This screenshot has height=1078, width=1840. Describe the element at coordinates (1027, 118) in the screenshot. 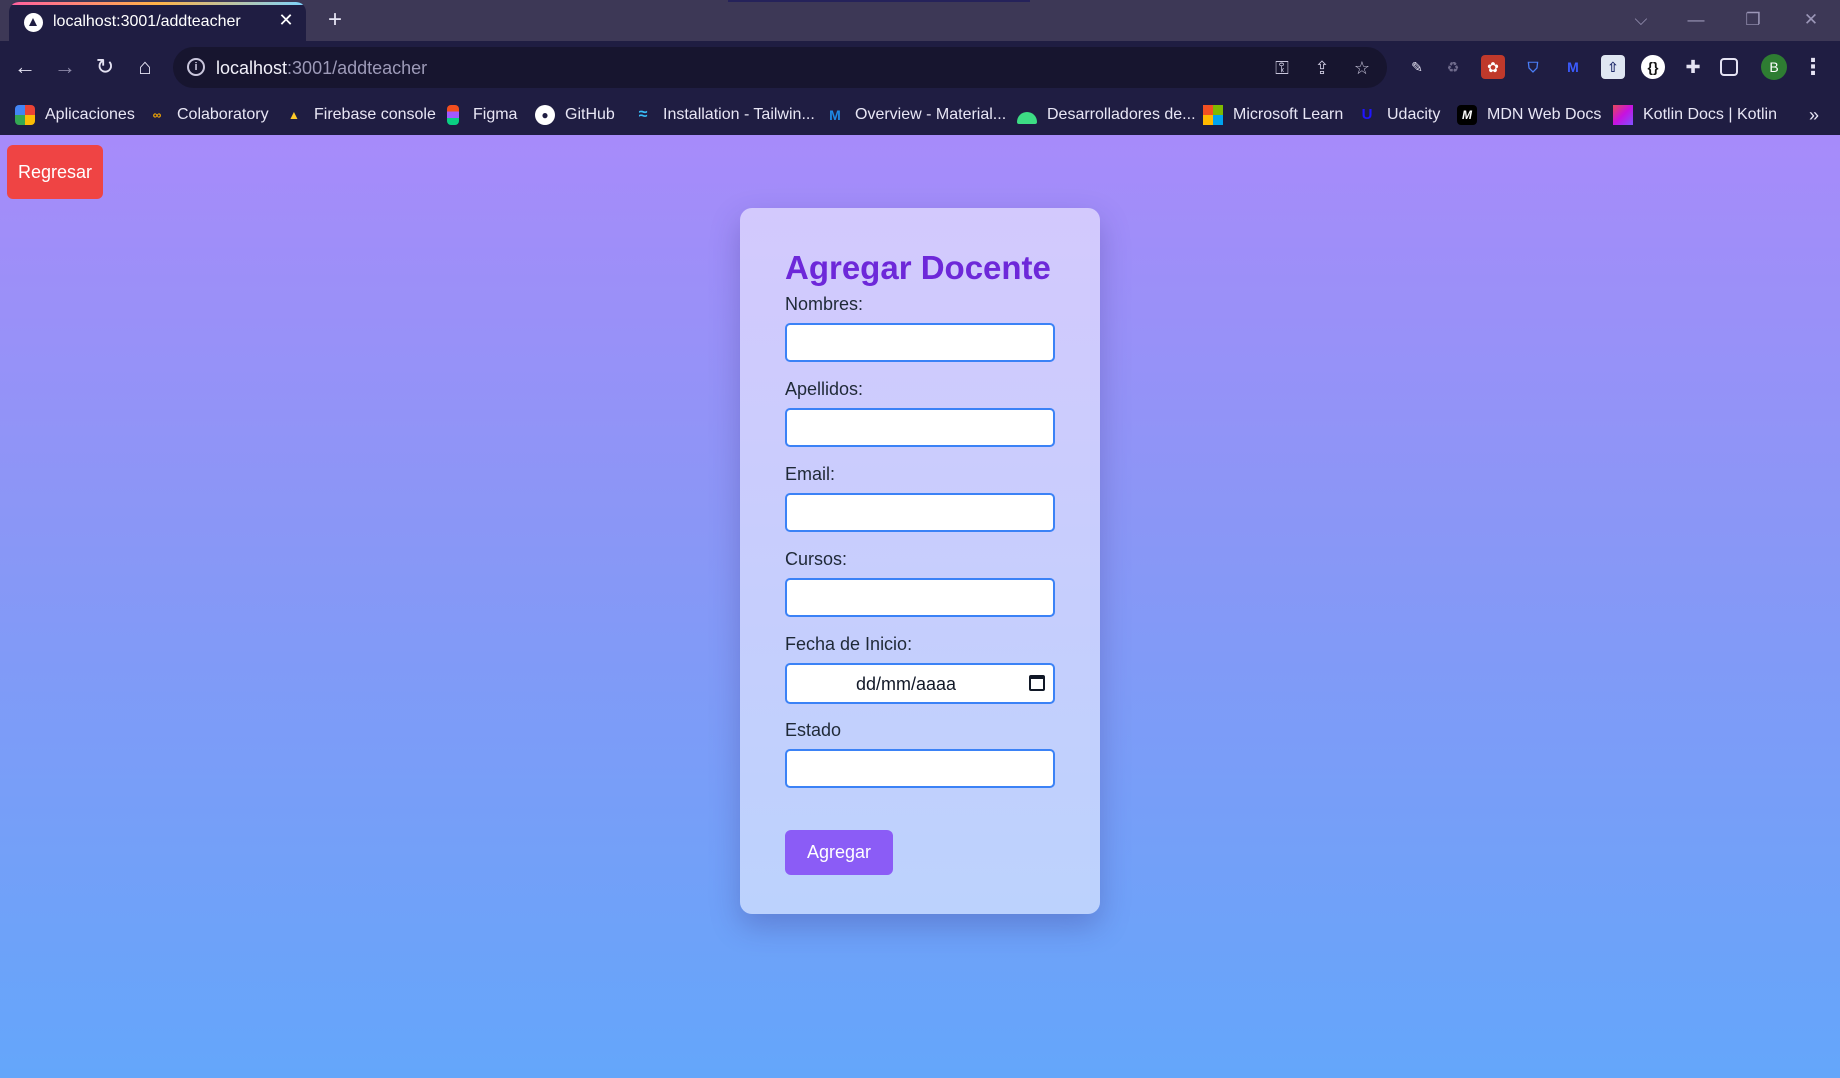

I see `android-icon` at that location.